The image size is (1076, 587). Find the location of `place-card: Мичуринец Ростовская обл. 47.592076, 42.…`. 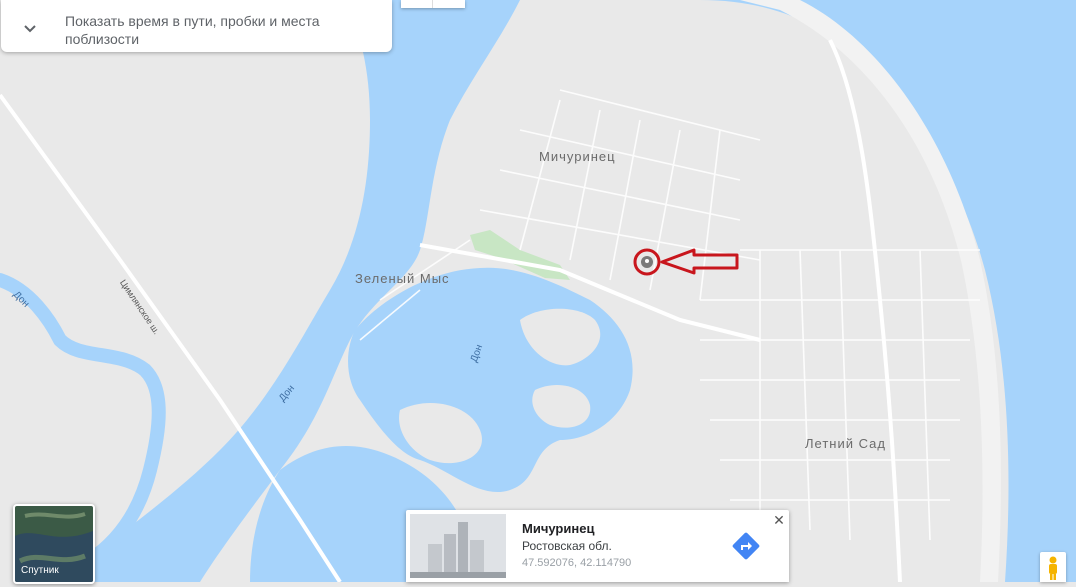

place-card: Мичуринец Ростовская обл. 47.592076, 42.… is located at coordinates (597, 546).